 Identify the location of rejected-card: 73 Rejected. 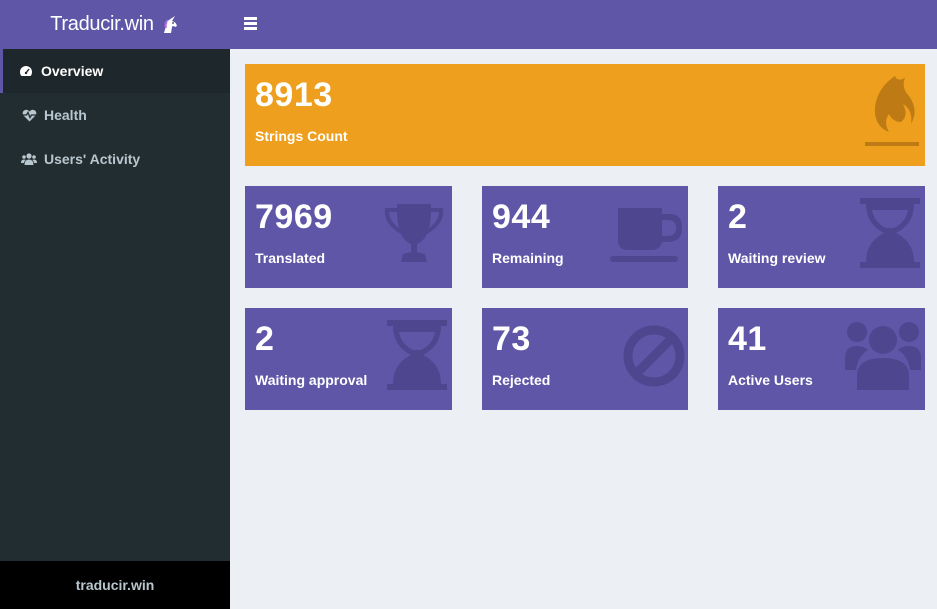
(585, 359).